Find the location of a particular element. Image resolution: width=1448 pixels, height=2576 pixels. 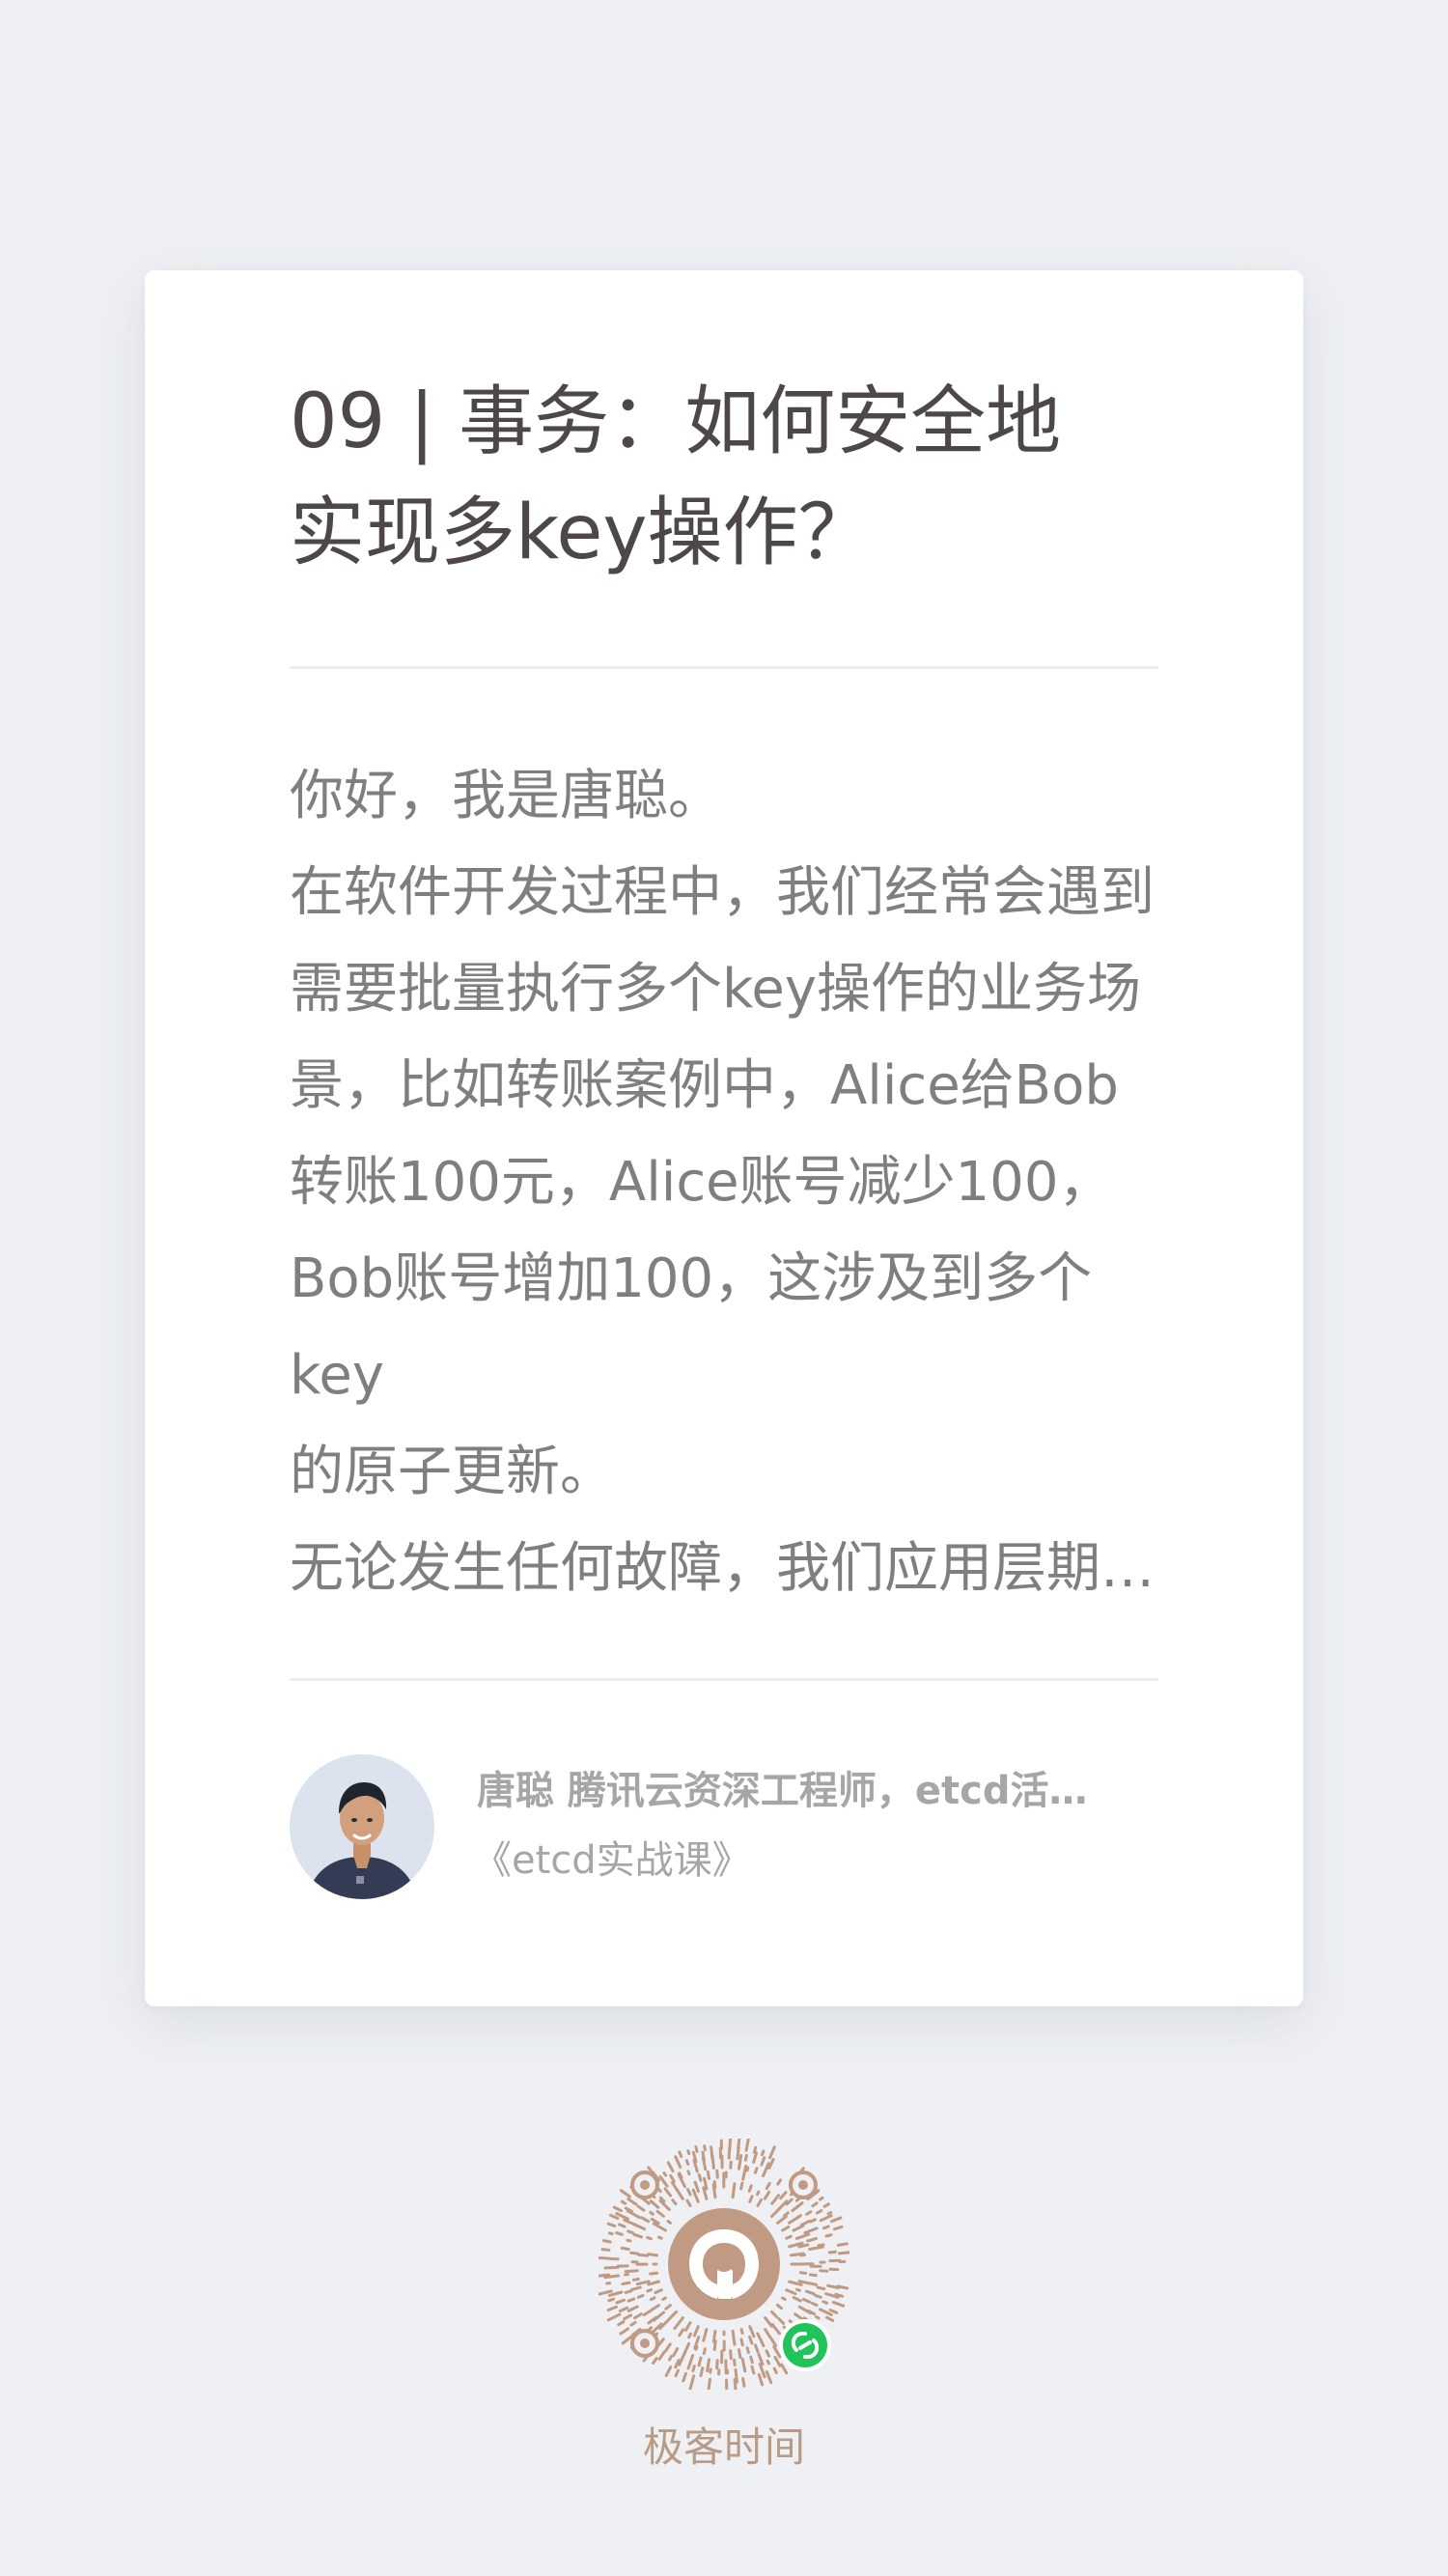

brand-name: 极客时间 is located at coordinates (724, 2447).